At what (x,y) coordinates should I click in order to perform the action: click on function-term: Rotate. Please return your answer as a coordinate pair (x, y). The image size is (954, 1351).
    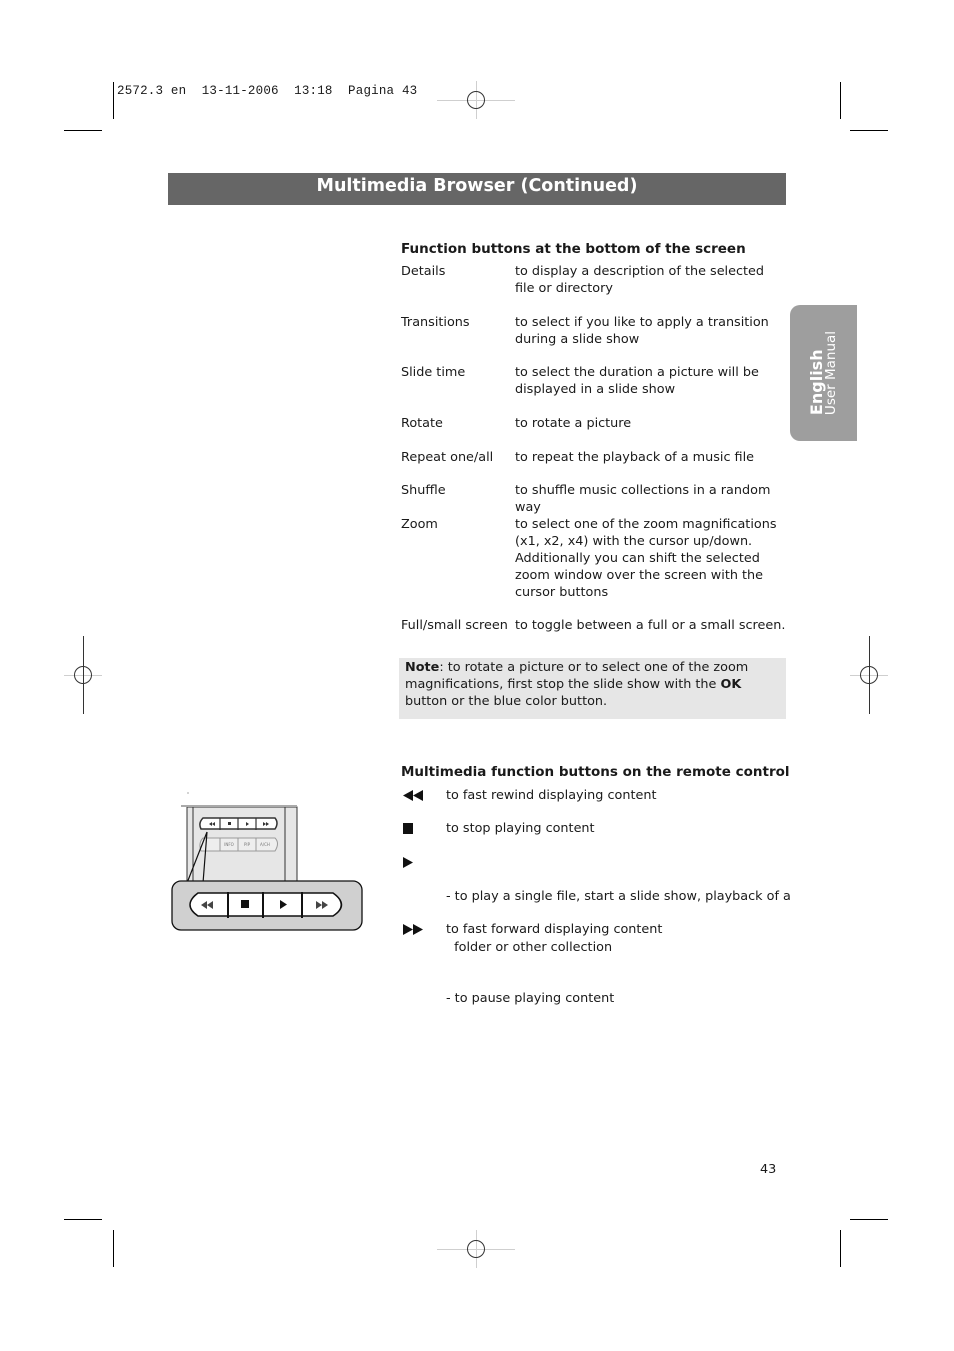
    Looking at the image, I should click on (422, 423).